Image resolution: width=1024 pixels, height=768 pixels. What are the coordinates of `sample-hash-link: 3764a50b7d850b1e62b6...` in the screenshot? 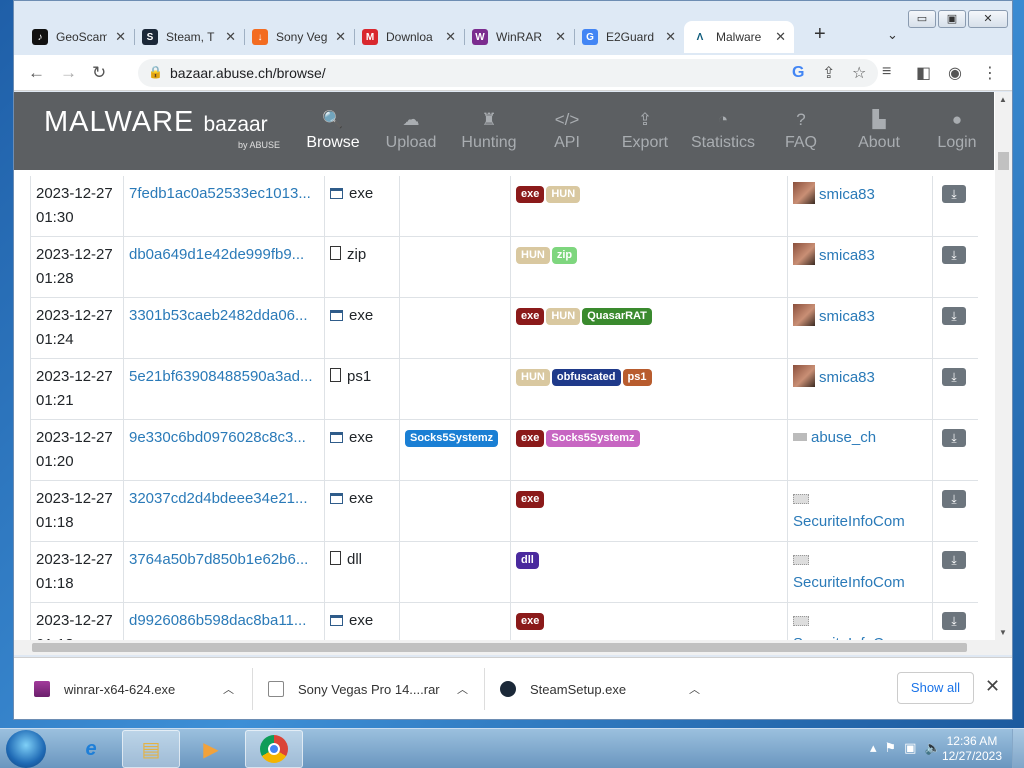 It's located at (224, 560).